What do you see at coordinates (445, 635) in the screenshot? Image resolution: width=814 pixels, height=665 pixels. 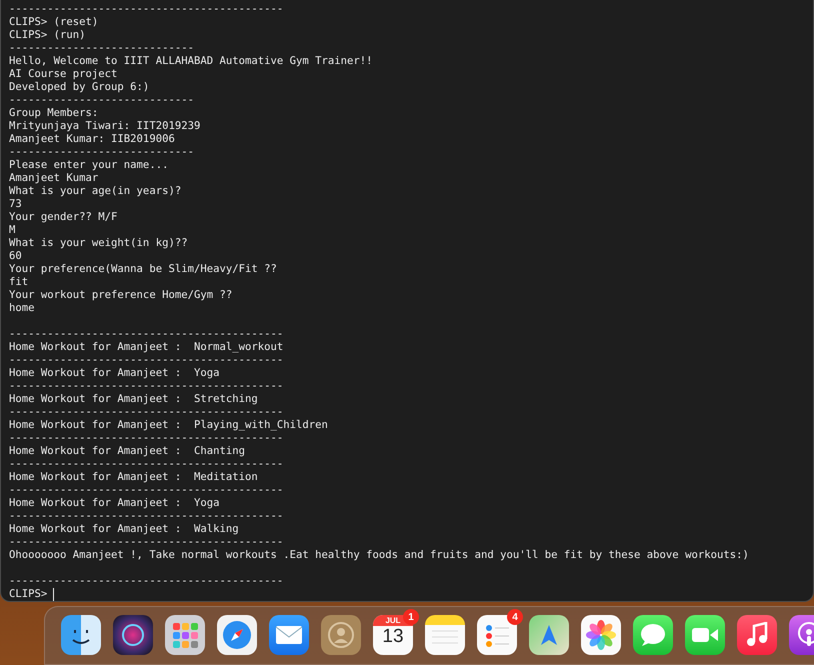 I see `notes-app-icon` at bounding box center [445, 635].